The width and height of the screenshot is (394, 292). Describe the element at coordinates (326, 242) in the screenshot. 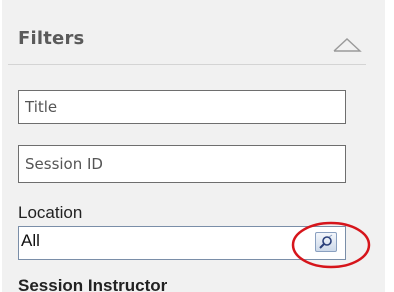

I see `lookup-icon` at that location.